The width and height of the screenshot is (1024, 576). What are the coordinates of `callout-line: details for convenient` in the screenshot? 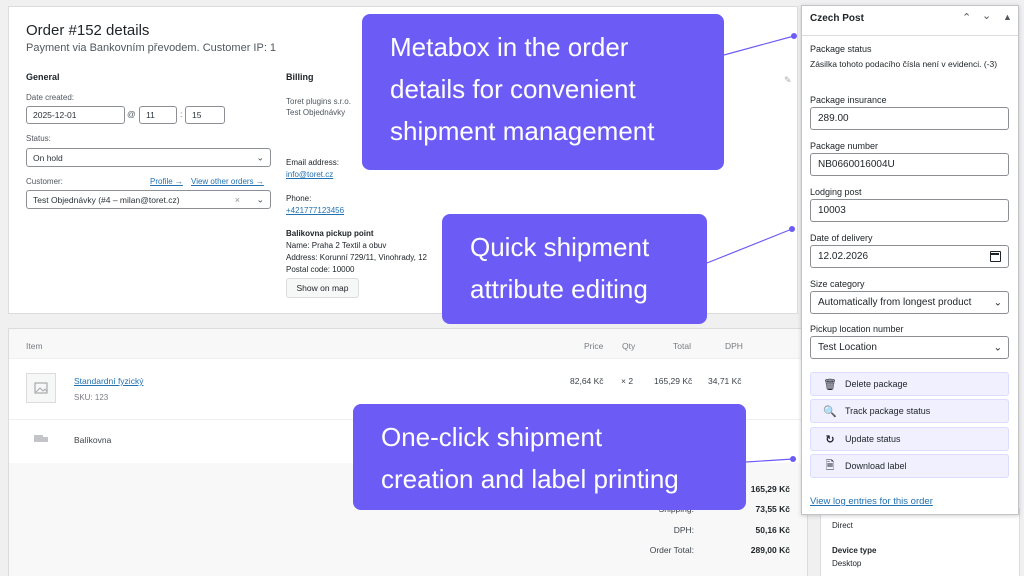 It's located at (513, 89).